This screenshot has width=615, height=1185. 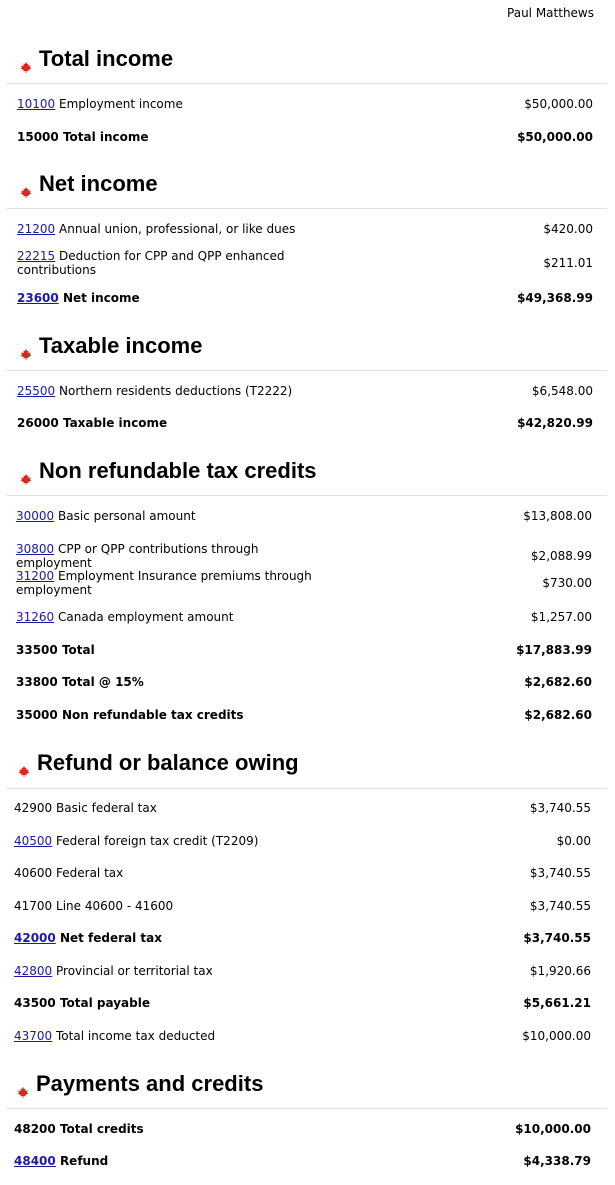 What do you see at coordinates (302, 906) in the screenshot?
I see `line-item-row: 41700 Line 40600 - 41600 $3,740.55` at bounding box center [302, 906].